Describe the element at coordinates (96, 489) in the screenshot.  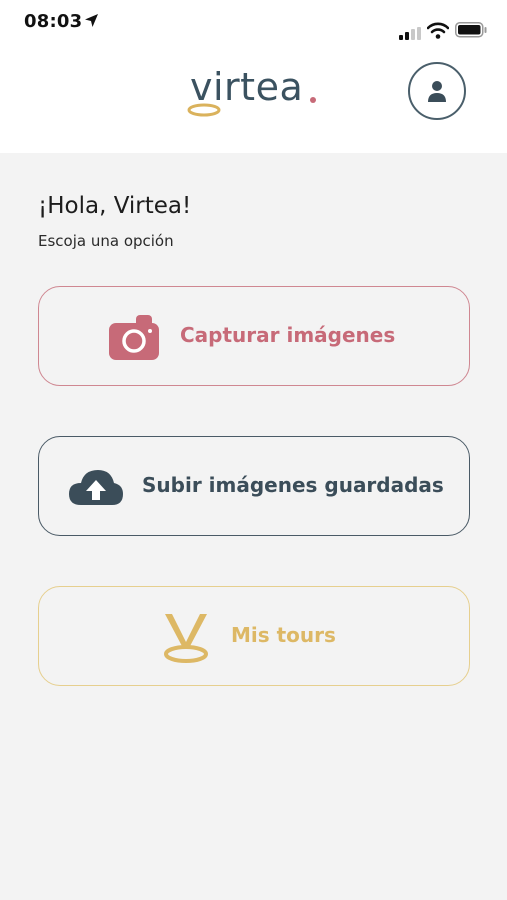
I see `cloud-upload-icon` at that location.